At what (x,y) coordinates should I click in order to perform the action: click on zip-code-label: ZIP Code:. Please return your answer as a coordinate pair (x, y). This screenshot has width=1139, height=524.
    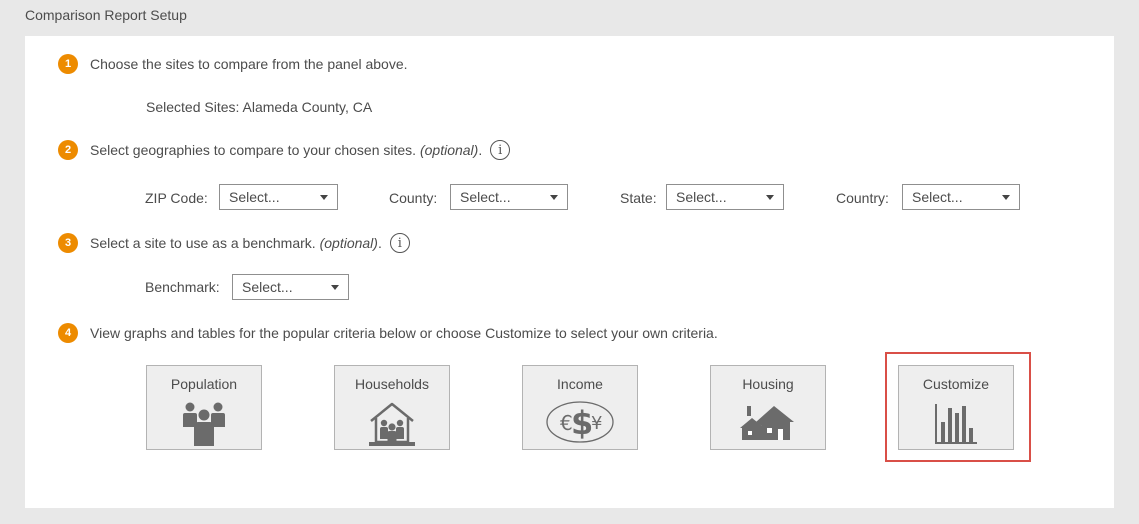
    Looking at the image, I should click on (176, 198).